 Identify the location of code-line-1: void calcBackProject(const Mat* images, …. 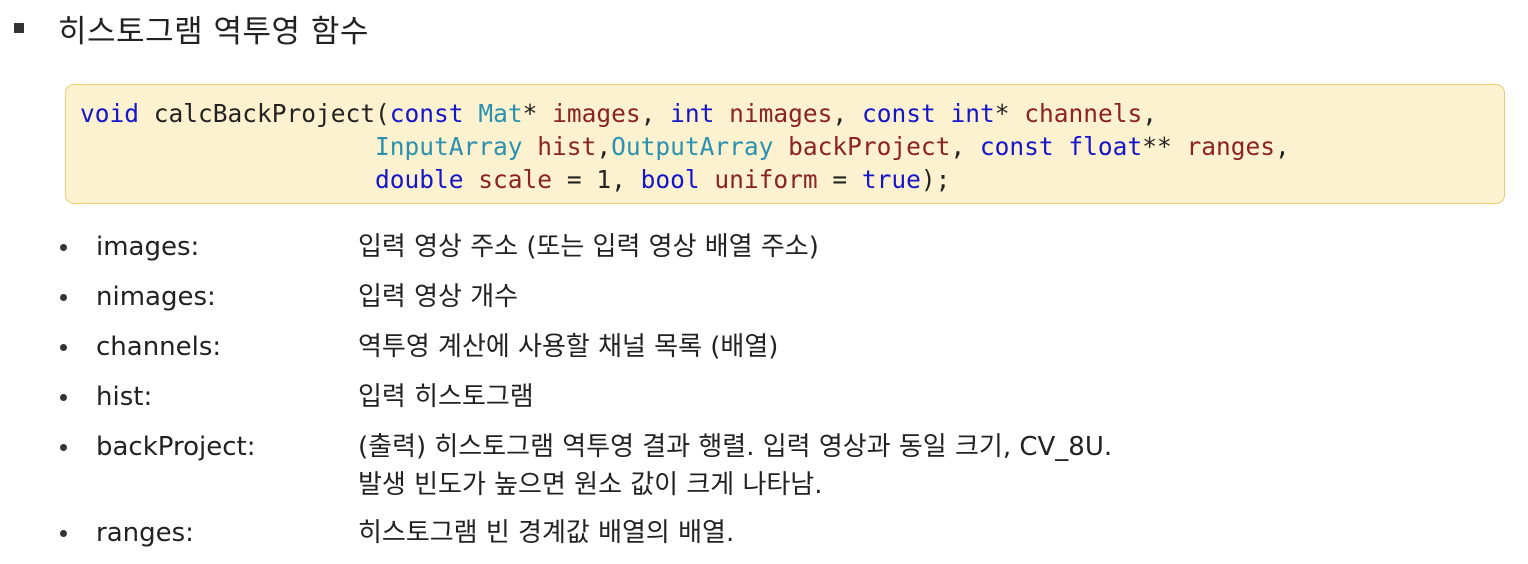
(785, 113).